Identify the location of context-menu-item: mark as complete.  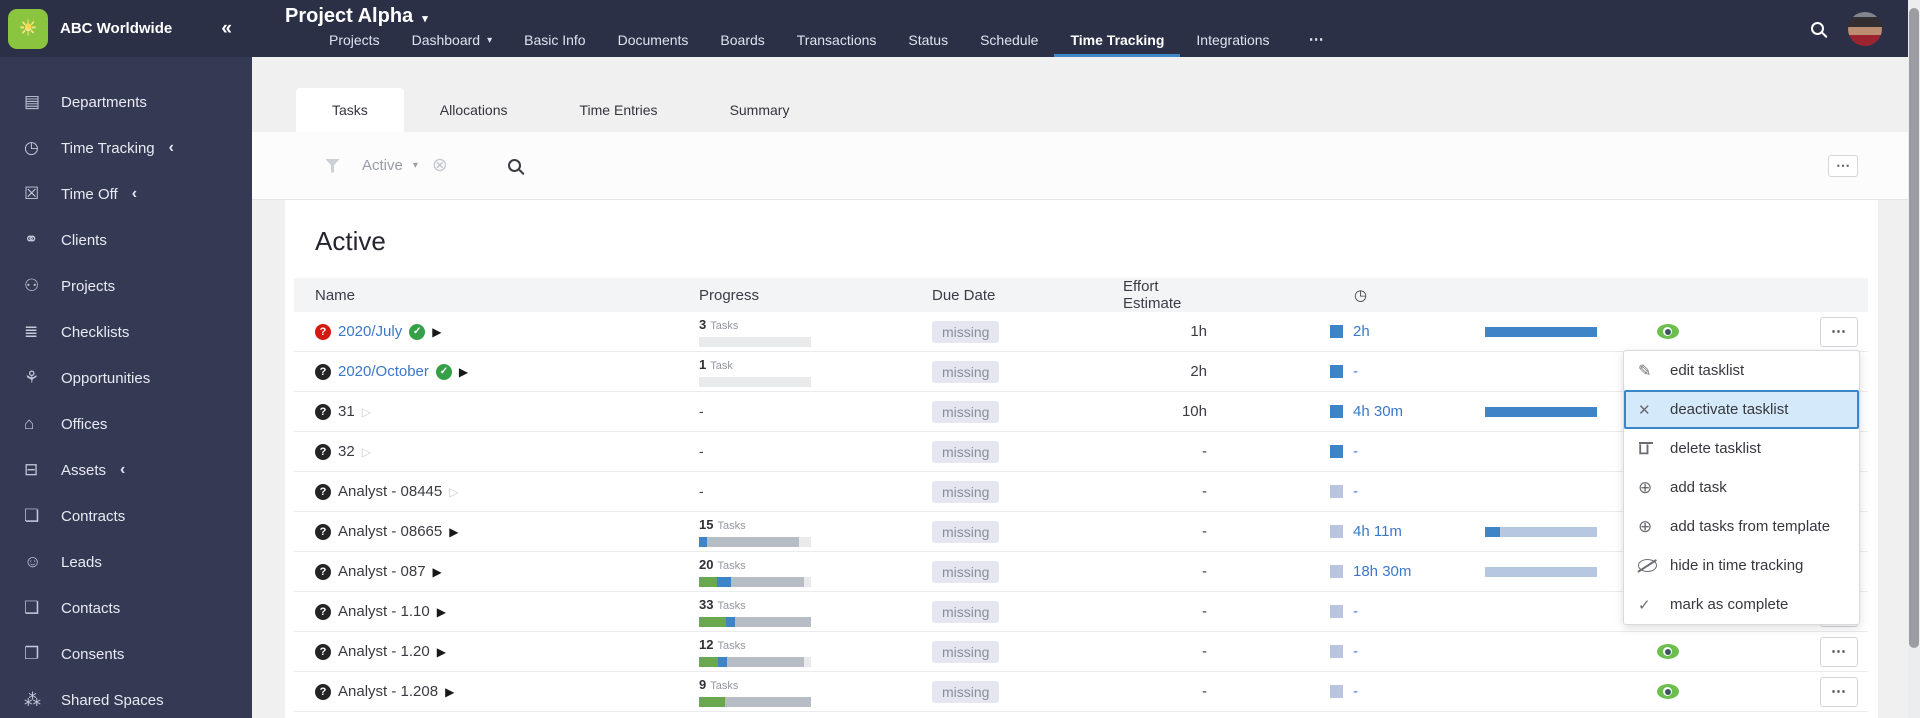
(1741, 604).